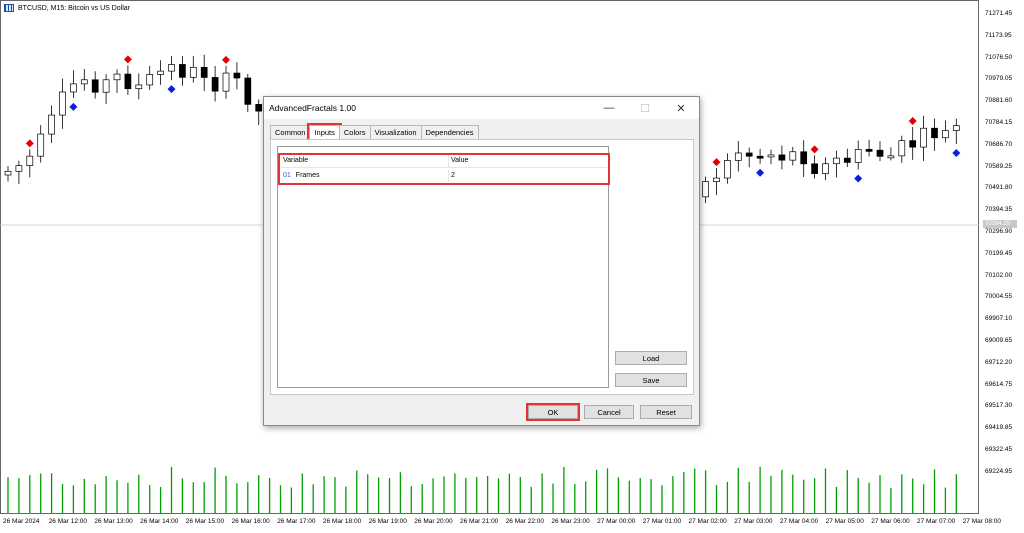 This screenshot has width=1024, height=533. Describe the element at coordinates (443, 267) in the screenshot. I see `inputs-table: Variable Value 01 Frames 2` at that location.